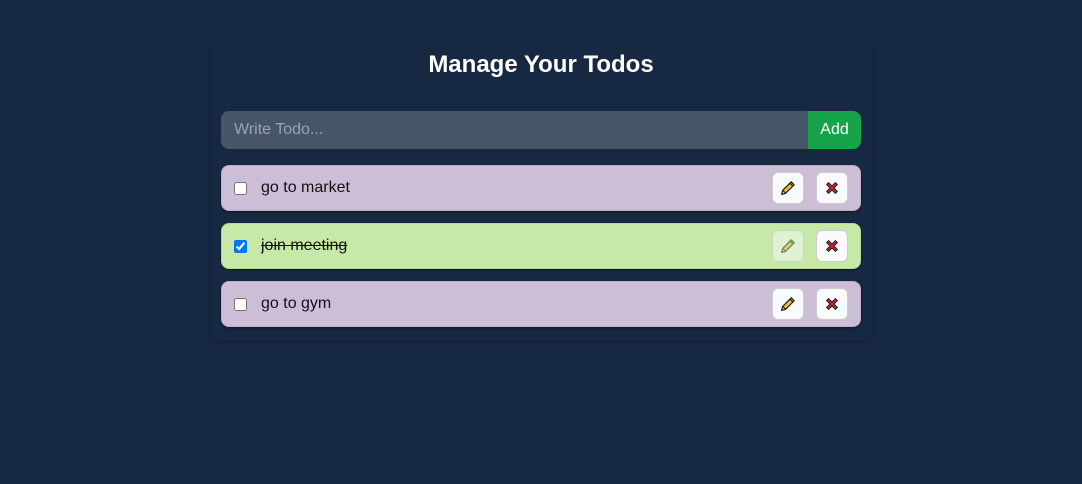 The image size is (1082, 484). What do you see at coordinates (514, 130) in the screenshot?
I see `todo-input` at bounding box center [514, 130].